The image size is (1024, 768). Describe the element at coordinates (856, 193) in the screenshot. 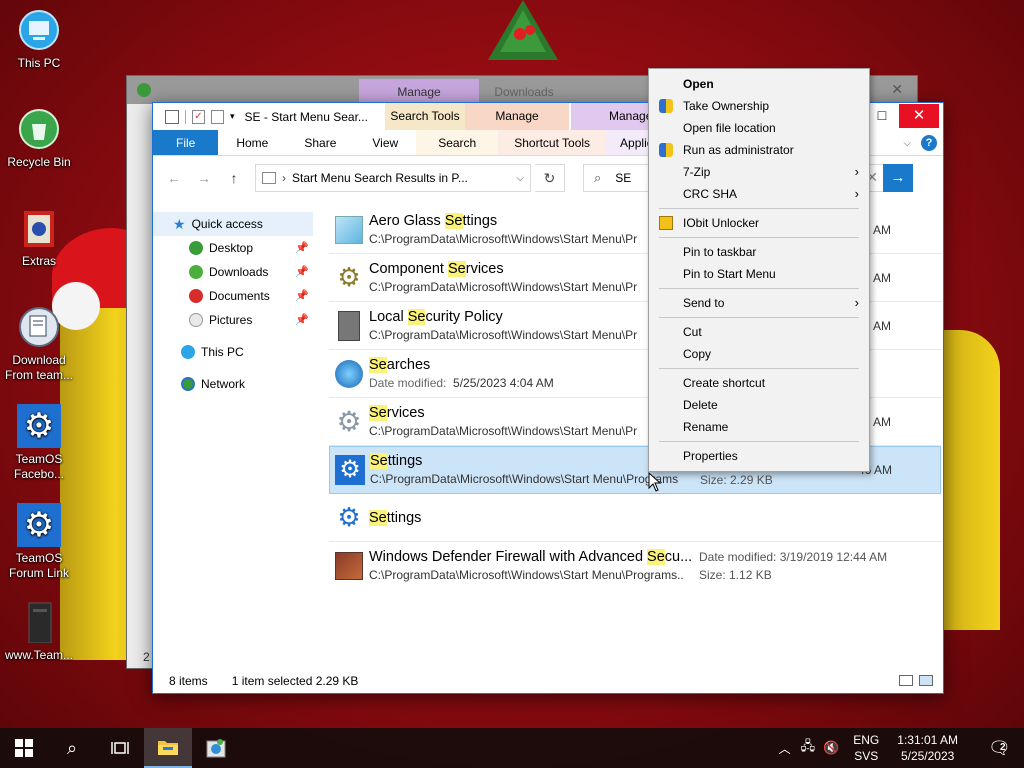

I see `chevron-right-icon: ›` at that location.